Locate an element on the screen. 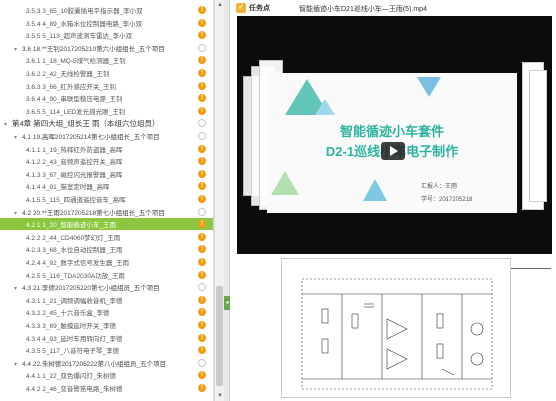 The image size is (556, 401). tree-item-label: ▾ 3.6 18.**王钊2017205210第六小组组长_五个项目 is located at coordinates (89, 48).